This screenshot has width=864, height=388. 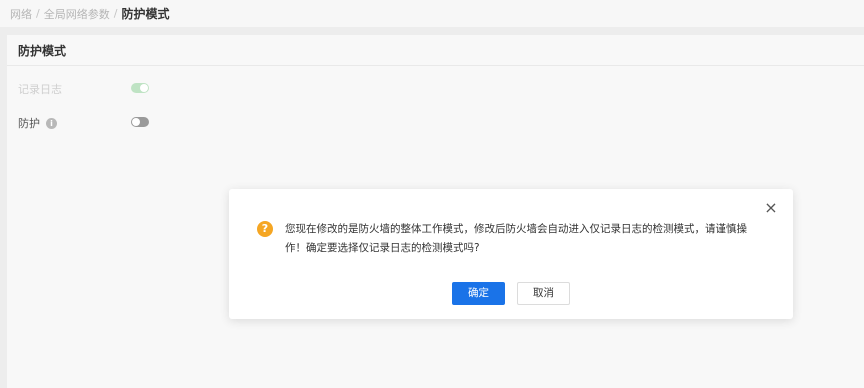 What do you see at coordinates (432, 13) in the screenshot?
I see `breadcrumb: 网络 / 全局网络参数 / 防护模式` at bounding box center [432, 13].